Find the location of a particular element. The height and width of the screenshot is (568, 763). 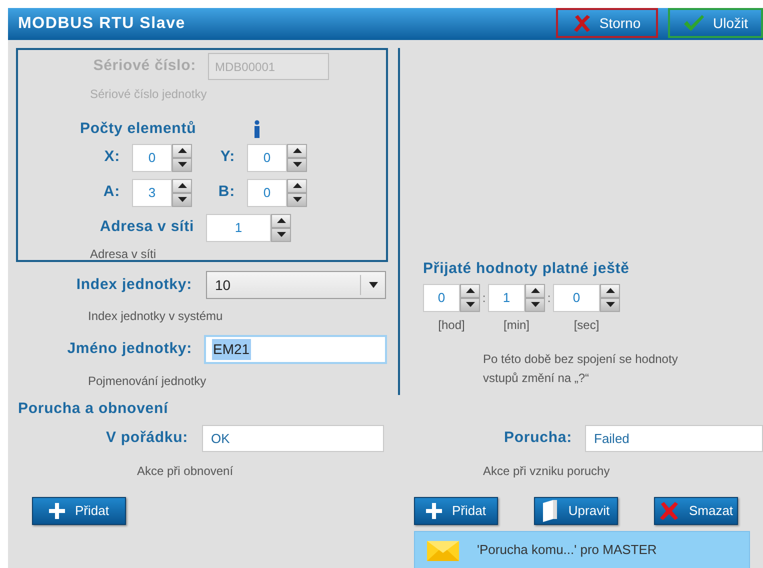

hint-text: Pojmenování jednotky is located at coordinates (147, 381).